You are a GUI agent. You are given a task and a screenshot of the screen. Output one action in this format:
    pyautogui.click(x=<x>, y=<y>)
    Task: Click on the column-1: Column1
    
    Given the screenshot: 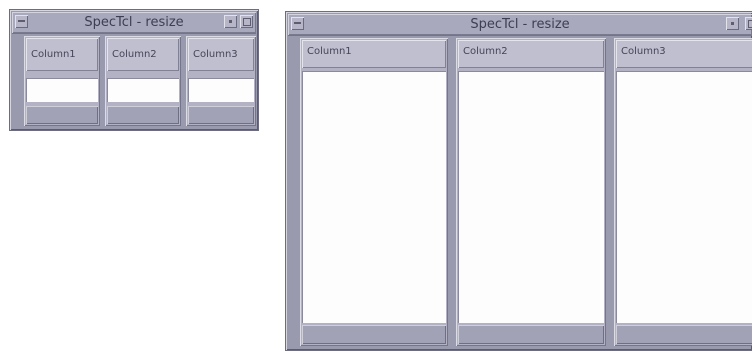 What is the action you would take?
    pyautogui.click(x=62, y=81)
    